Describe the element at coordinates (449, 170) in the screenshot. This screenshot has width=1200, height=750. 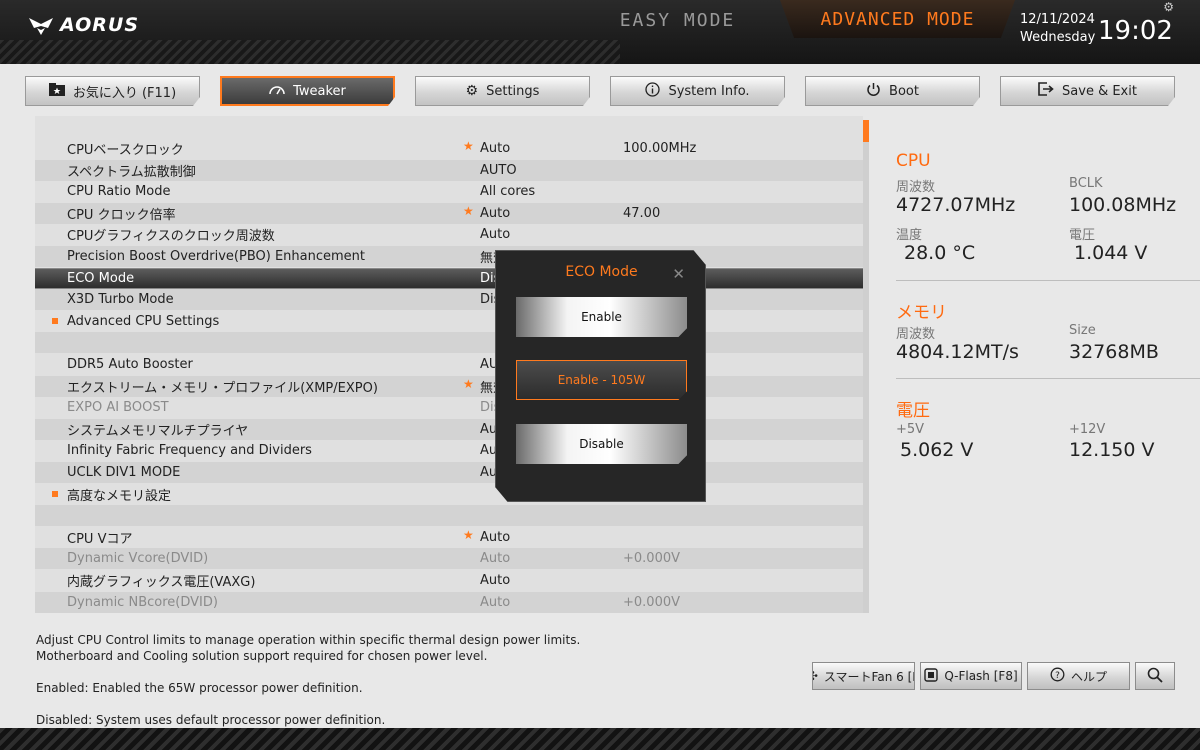
I see `setting-row: スペクトラム拡散制御 AUTO` at that location.